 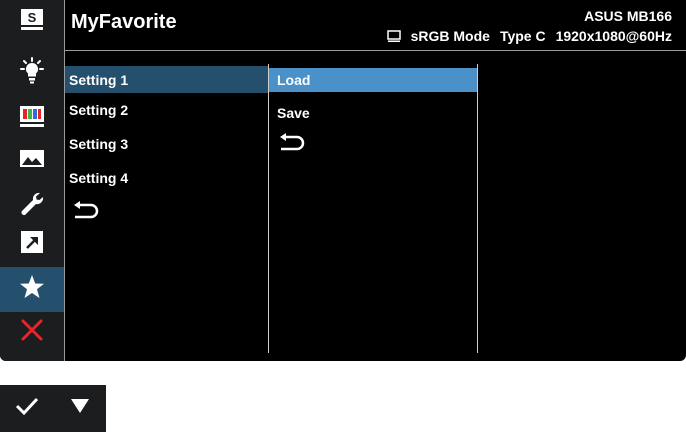 I want to click on sidebar-item-shortcut, so click(x=32, y=244).